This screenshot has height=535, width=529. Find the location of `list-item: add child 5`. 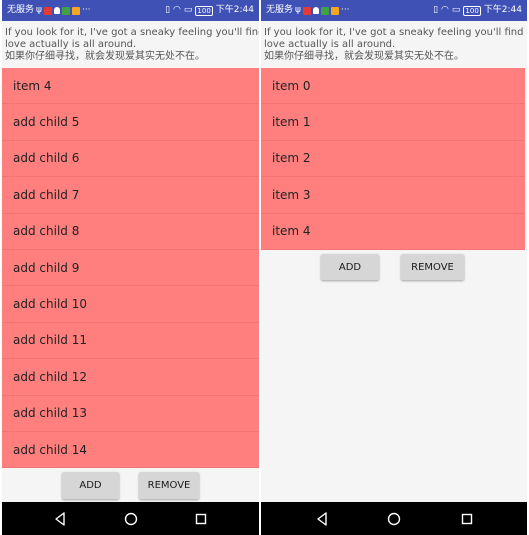

list-item: add child 5 is located at coordinates (130, 122).